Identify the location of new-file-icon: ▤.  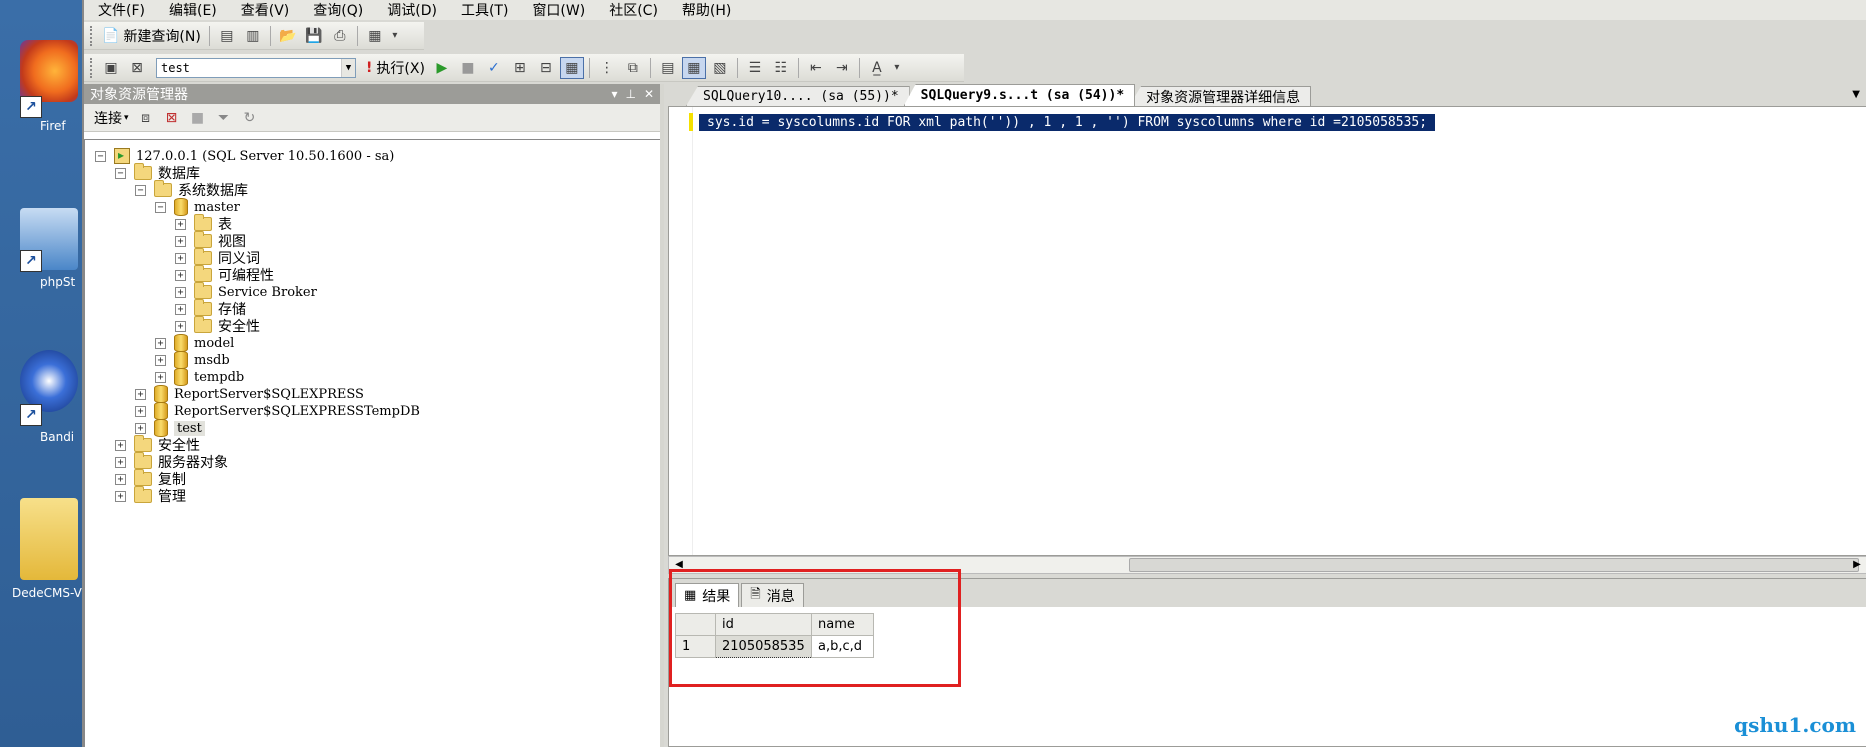
(227, 36).